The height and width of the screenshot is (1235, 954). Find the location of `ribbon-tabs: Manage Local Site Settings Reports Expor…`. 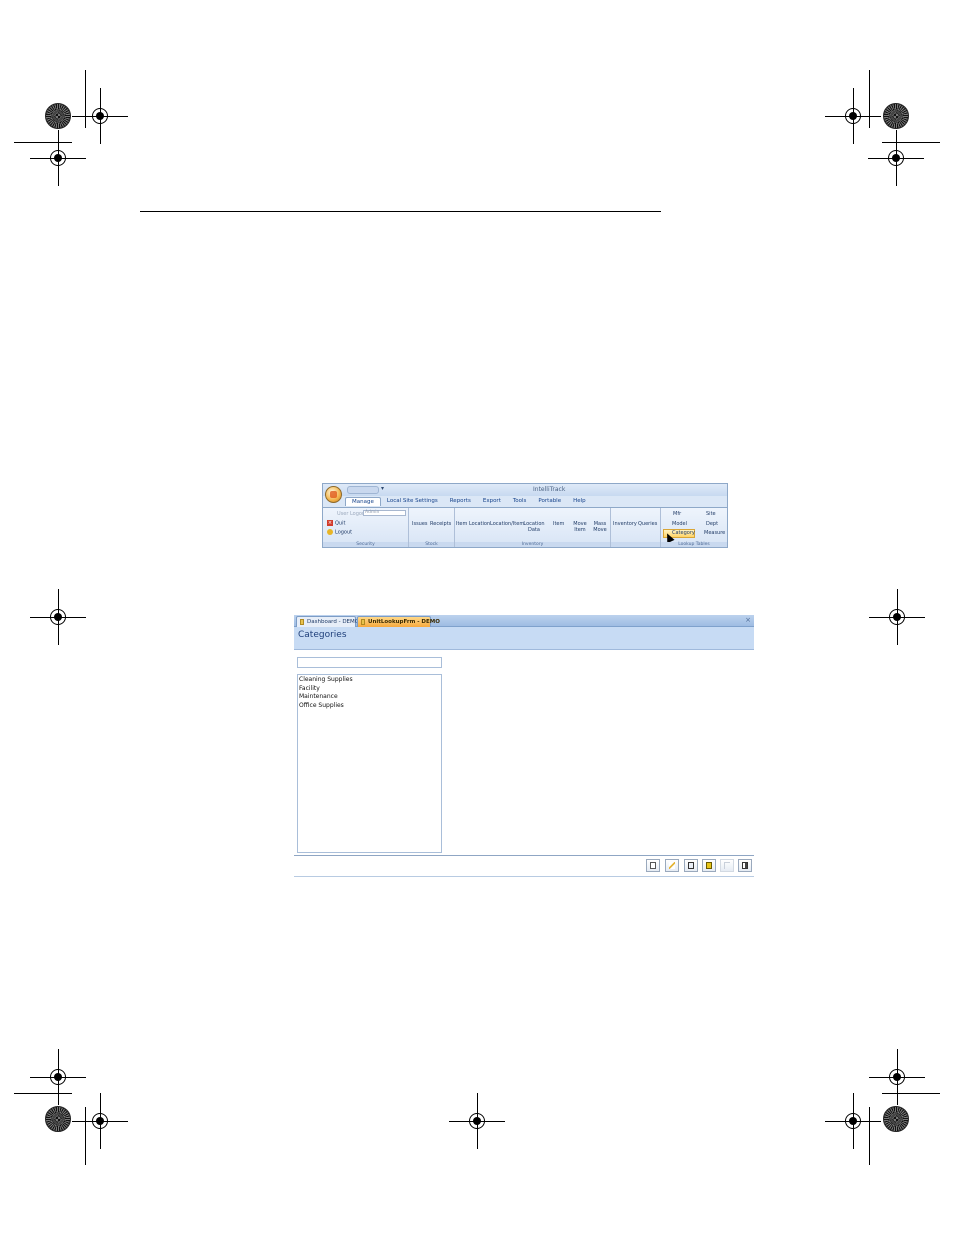

ribbon-tabs: Manage Local Site Settings Reports Expor… is located at coordinates (468, 501).